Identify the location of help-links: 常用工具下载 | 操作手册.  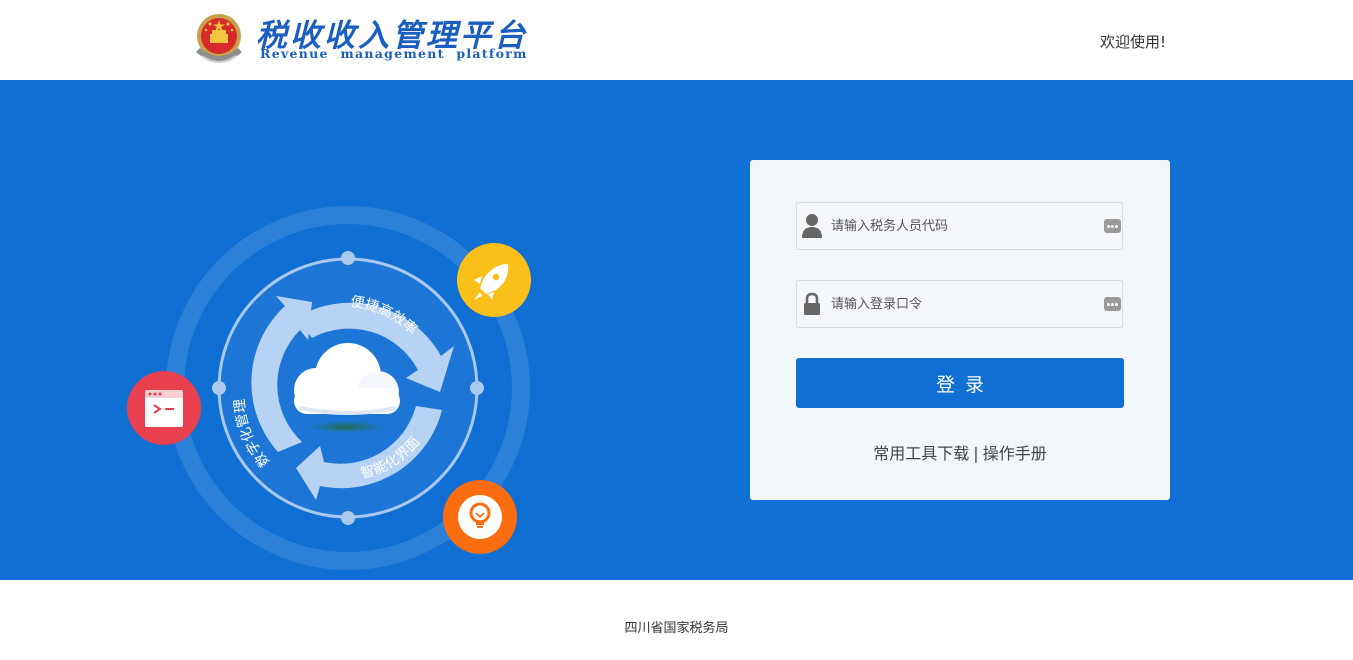
(960, 452).